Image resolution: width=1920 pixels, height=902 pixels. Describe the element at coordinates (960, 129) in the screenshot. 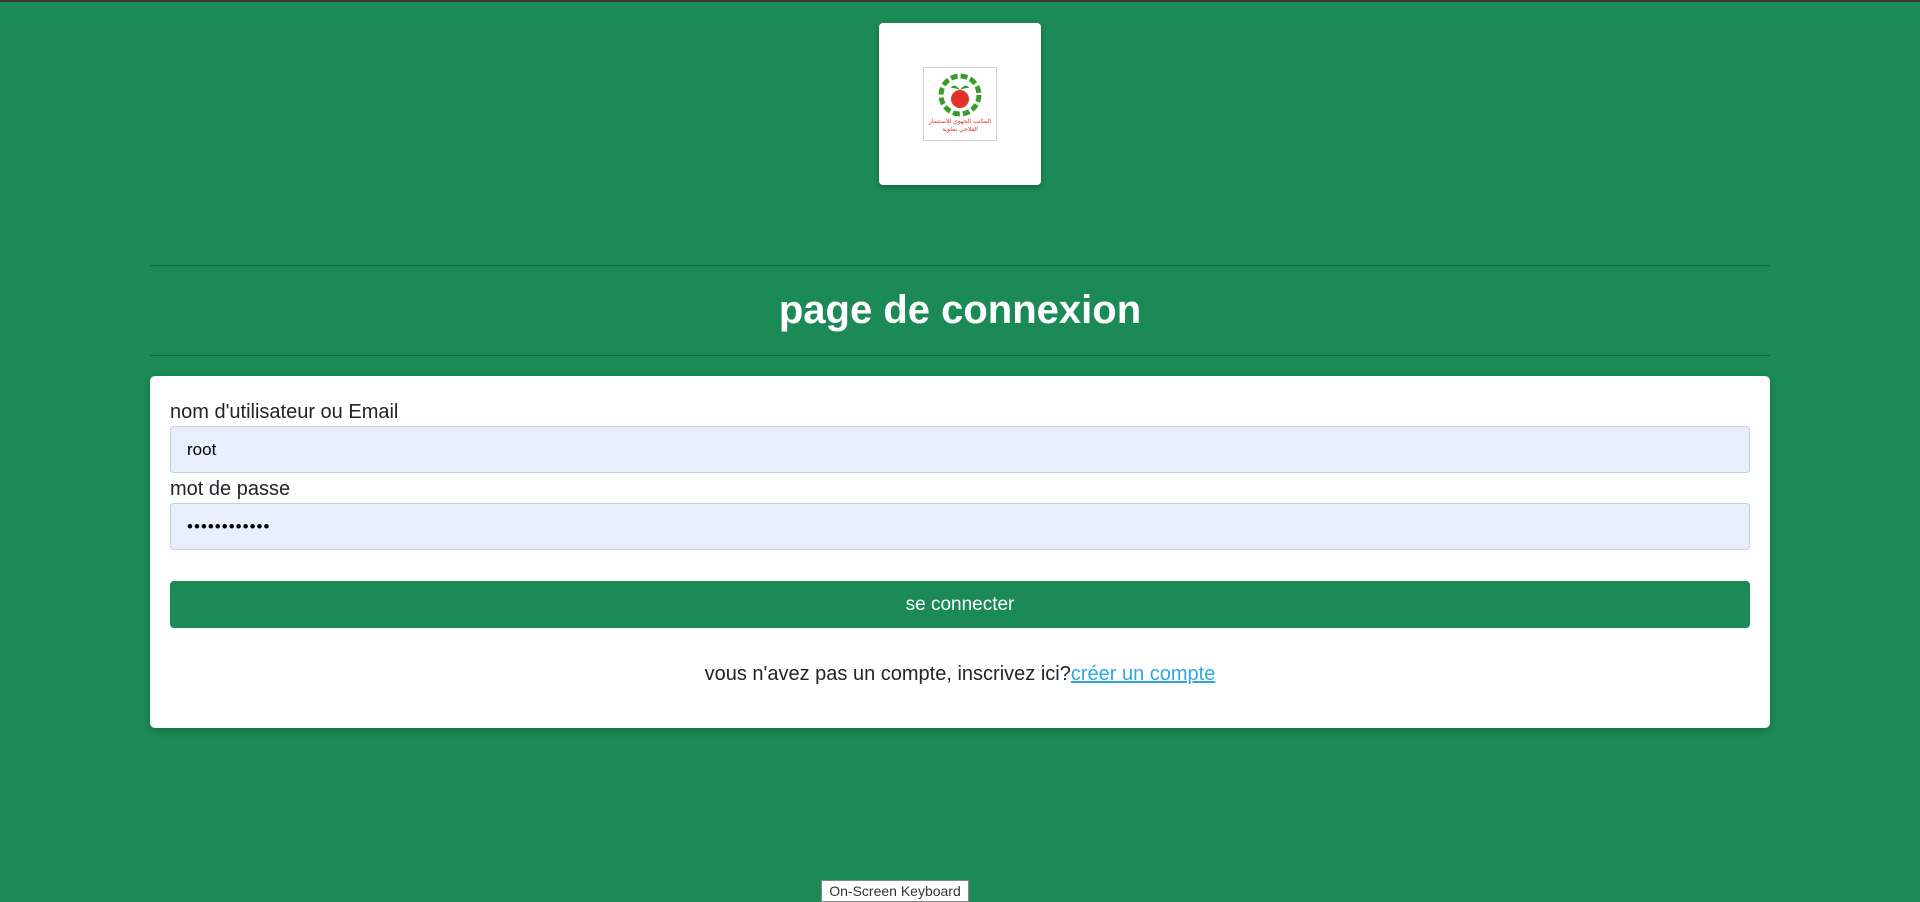

I see `logo-text-line-2: الفلاحي بملوية` at that location.